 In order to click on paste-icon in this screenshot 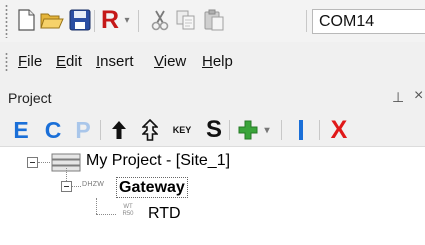, I will do `click(214, 20)`.